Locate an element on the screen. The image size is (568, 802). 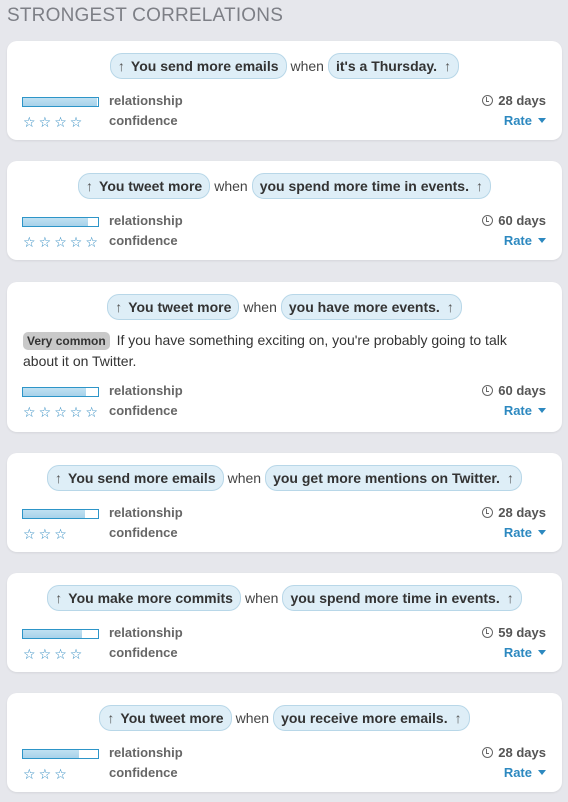
left-metric-pill: ↑ You make more commits is located at coordinates (144, 598).